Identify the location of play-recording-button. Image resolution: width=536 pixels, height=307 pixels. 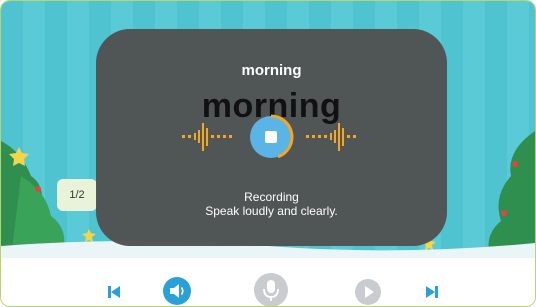
(368, 292).